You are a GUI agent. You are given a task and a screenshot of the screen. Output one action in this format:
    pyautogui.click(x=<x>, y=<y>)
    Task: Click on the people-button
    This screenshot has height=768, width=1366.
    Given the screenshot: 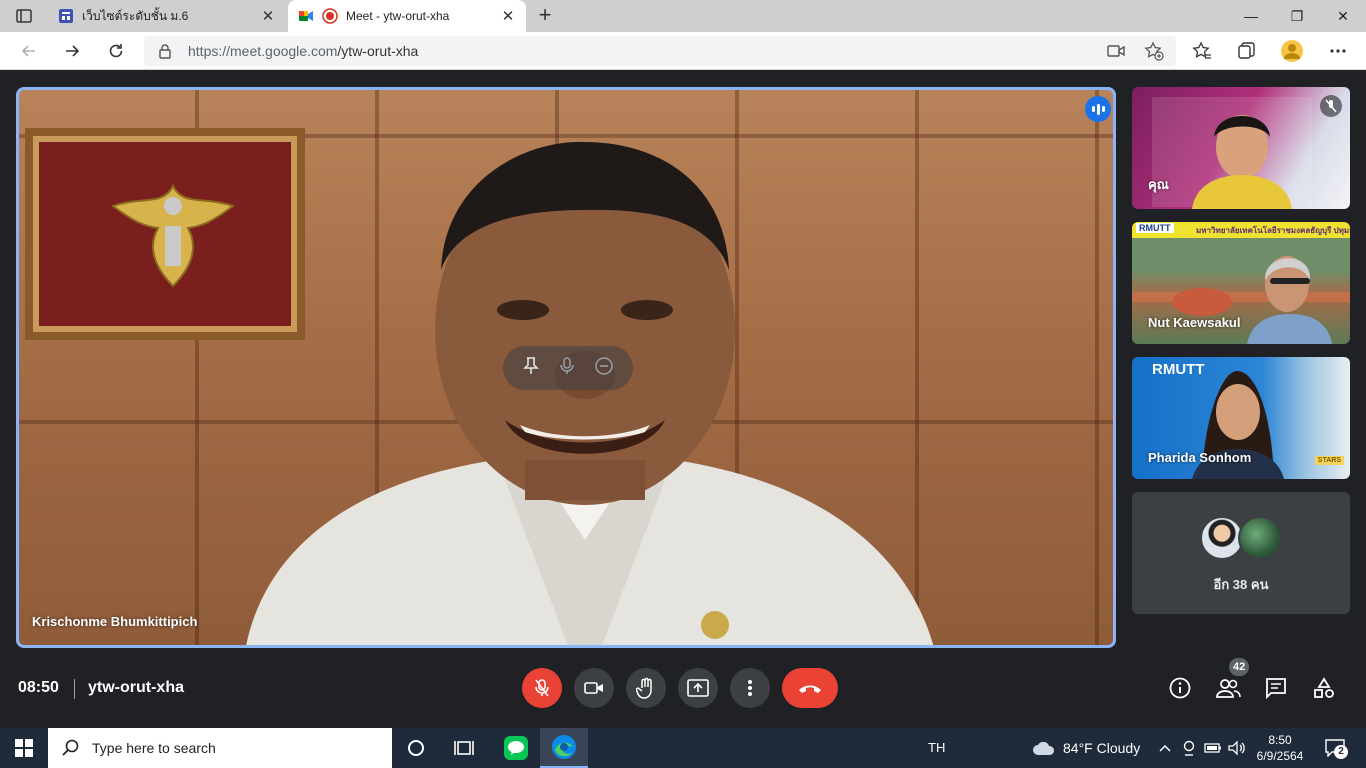 What is the action you would take?
    pyautogui.click(x=1228, y=688)
    